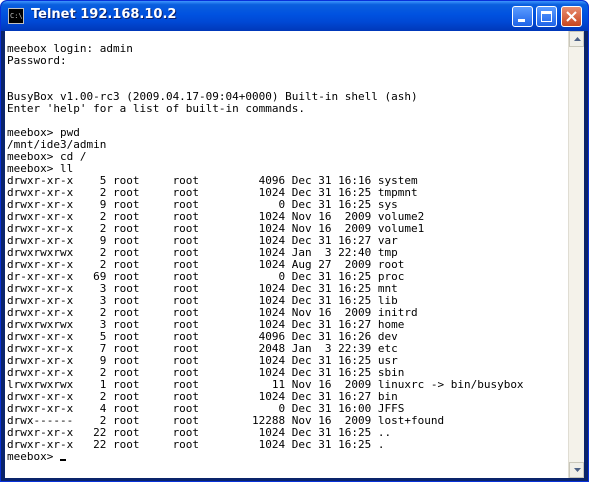 This screenshot has height=482, width=589. I want to click on text-cursor, so click(62, 460).